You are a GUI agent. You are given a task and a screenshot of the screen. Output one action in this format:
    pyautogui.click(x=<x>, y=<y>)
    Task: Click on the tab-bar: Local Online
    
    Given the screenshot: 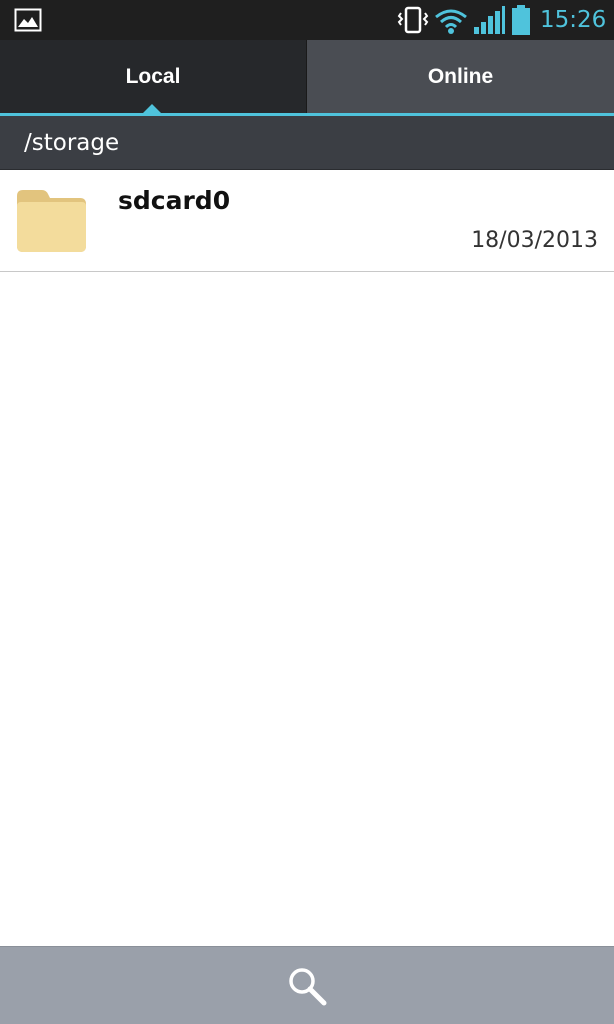 What is the action you would take?
    pyautogui.click(x=307, y=78)
    